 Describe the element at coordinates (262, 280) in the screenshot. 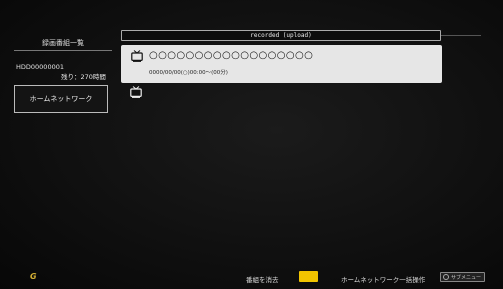

I see `delete-program-label: 番組を消去` at that location.